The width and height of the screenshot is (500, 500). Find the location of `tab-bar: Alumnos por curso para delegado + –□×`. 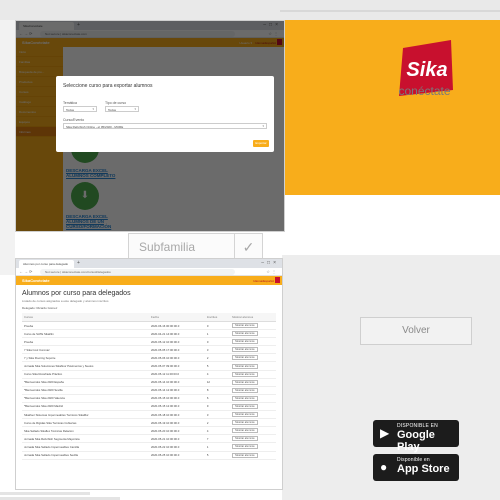

tab-bar: Alumnos por curso para delegado + –□× is located at coordinates (149, 263).